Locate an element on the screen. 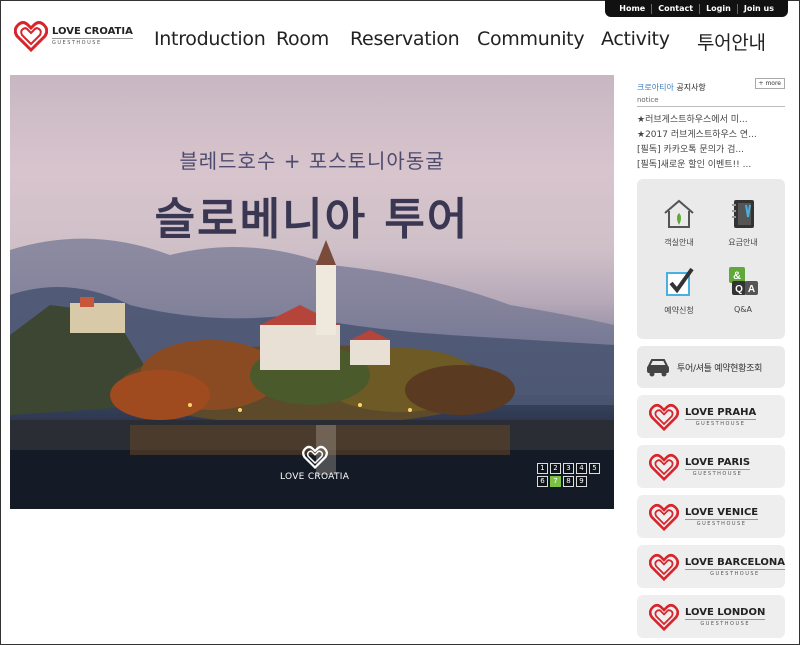 The height and width of the screenshot is (645, 800). nav-room: Room is located at coordinates (302, 39).